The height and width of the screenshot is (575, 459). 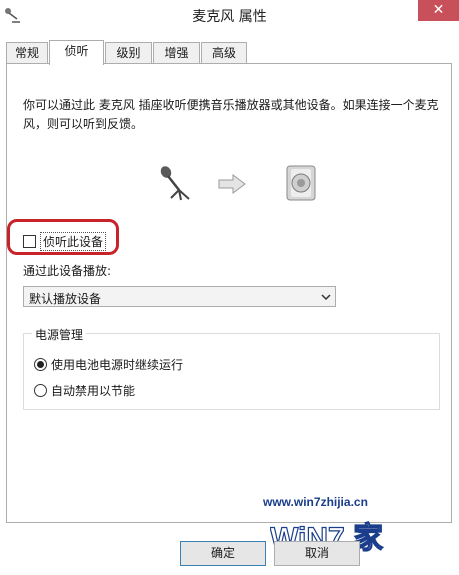 I want to click on radio-label: 使用电池电源时继续运行, so click(x=117, y=365).